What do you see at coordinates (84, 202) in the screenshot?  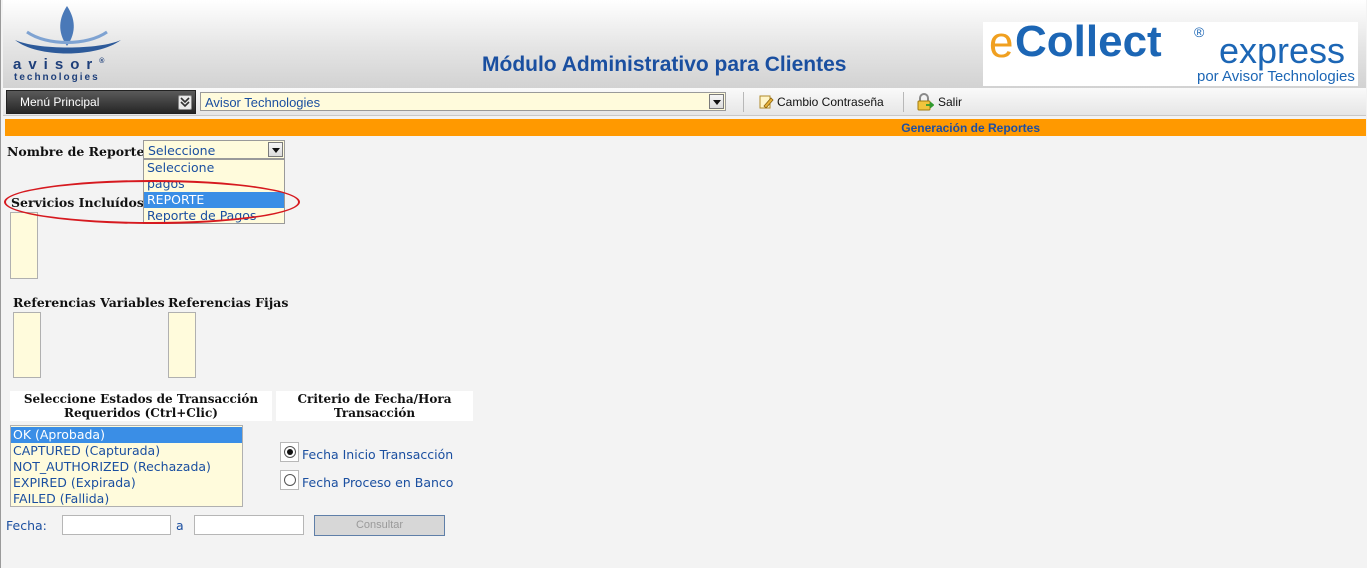 I see `services-included-label: Servicios Incluídos e` at bounding box center [84, 202].